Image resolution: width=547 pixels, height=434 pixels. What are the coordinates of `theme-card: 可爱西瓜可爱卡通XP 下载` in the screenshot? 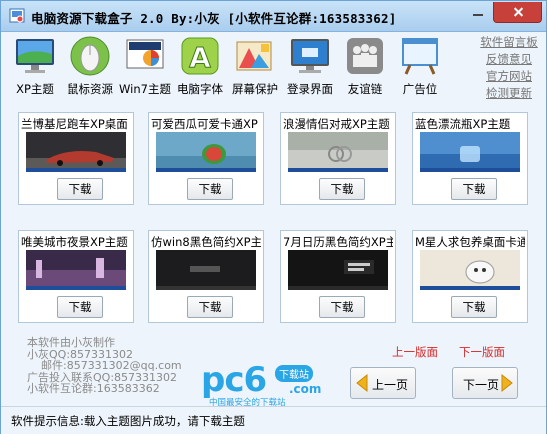 It's located at (206, 158).